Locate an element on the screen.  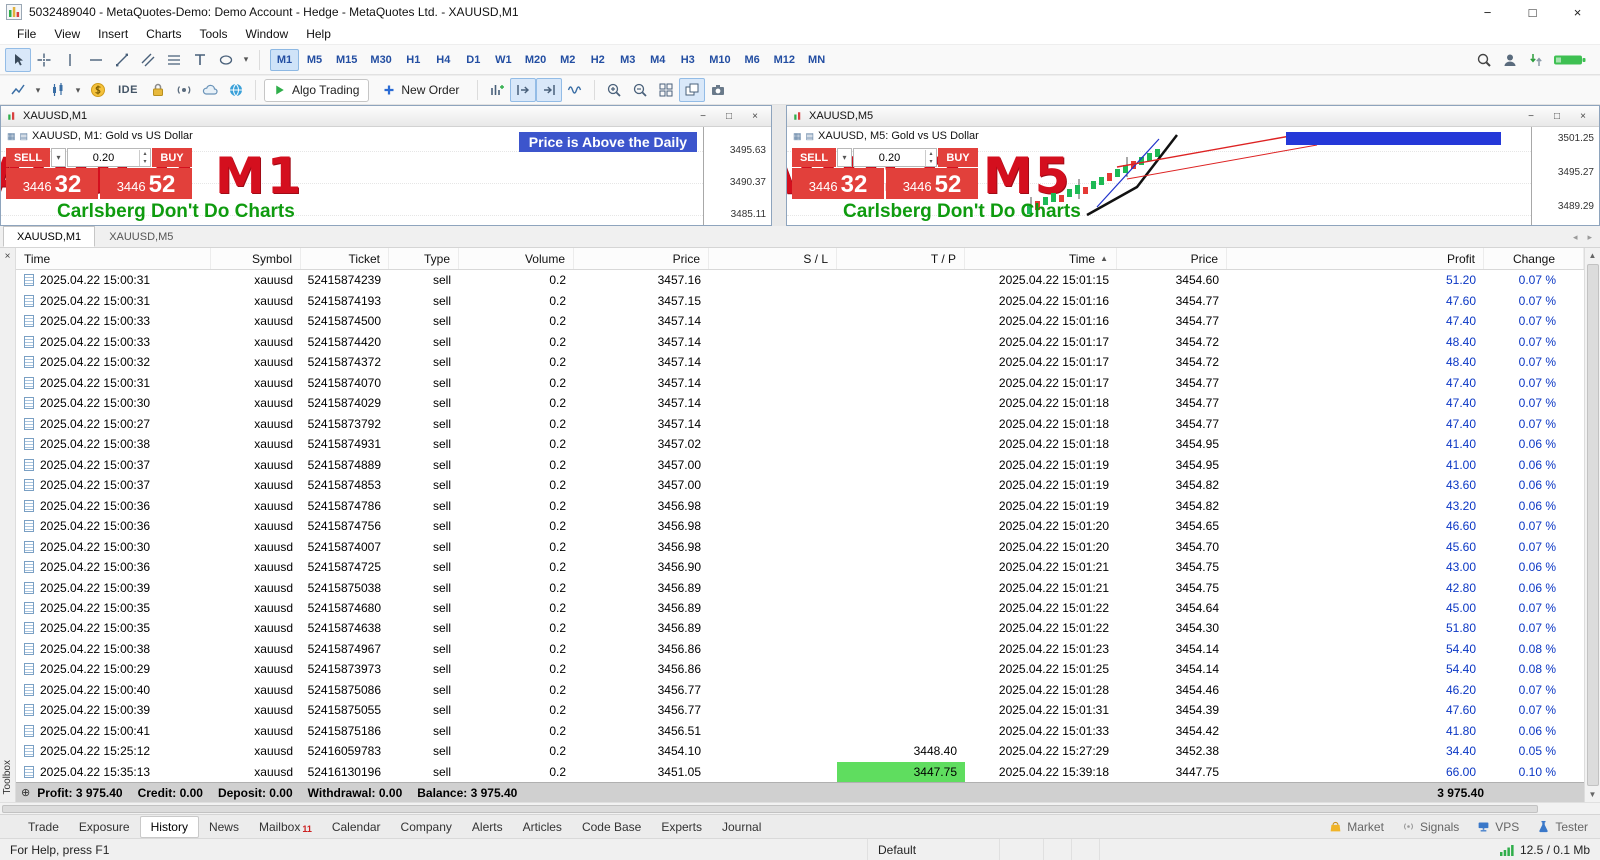
auto-scroll-icon is located at coordinates (549, 90).